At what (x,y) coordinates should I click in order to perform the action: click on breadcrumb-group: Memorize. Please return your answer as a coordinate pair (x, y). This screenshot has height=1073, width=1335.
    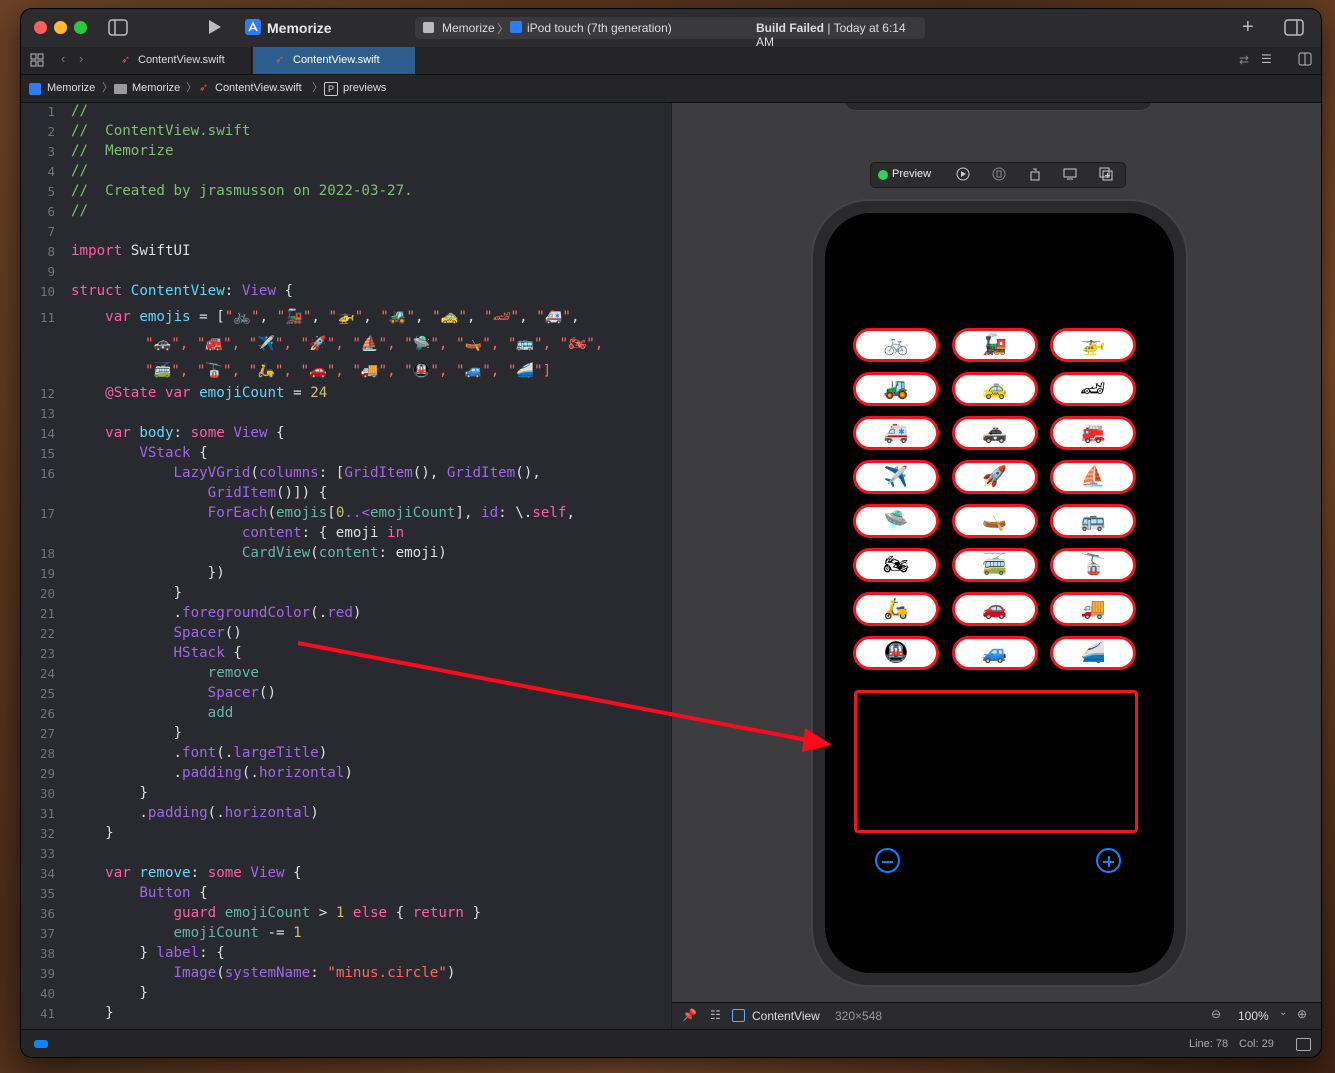
    Looking at the image, I should click on (156, 88).